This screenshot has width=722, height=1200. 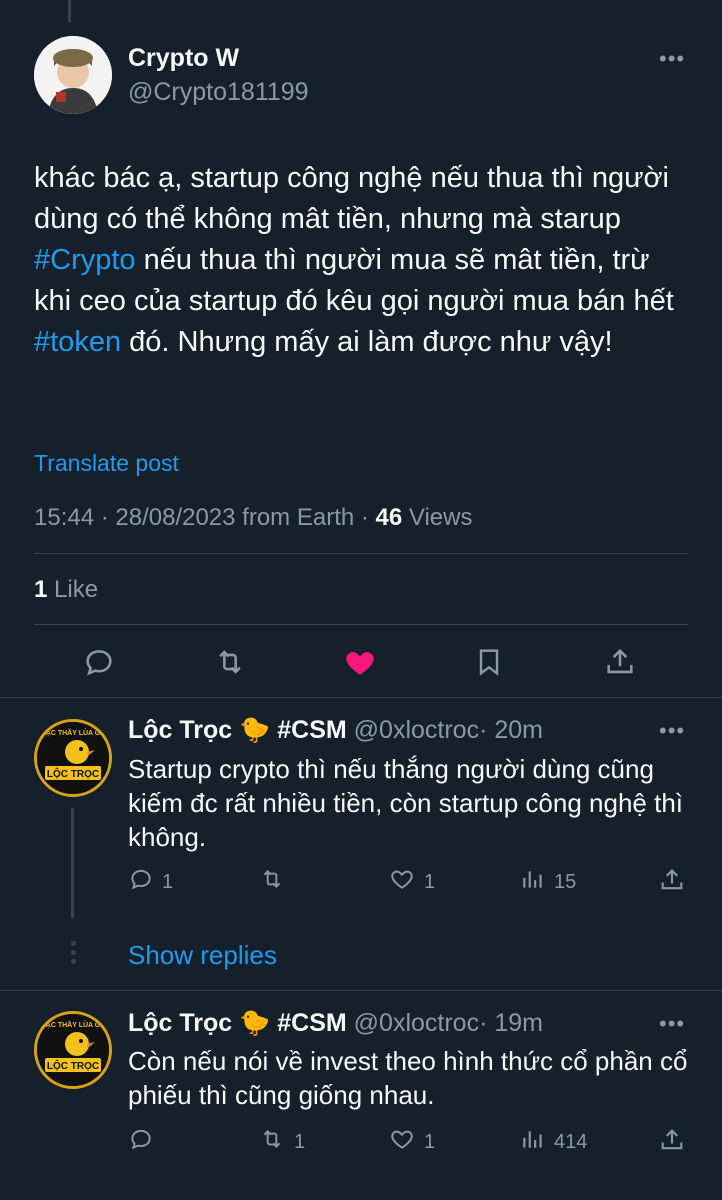 What do you see at coordinates (511, 730) in the screenshot?
I see `reply-time: · 20m` at bounding box center [511, 730].